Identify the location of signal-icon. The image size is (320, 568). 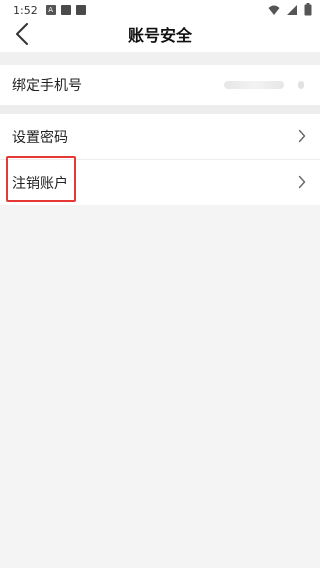
(292, 11).